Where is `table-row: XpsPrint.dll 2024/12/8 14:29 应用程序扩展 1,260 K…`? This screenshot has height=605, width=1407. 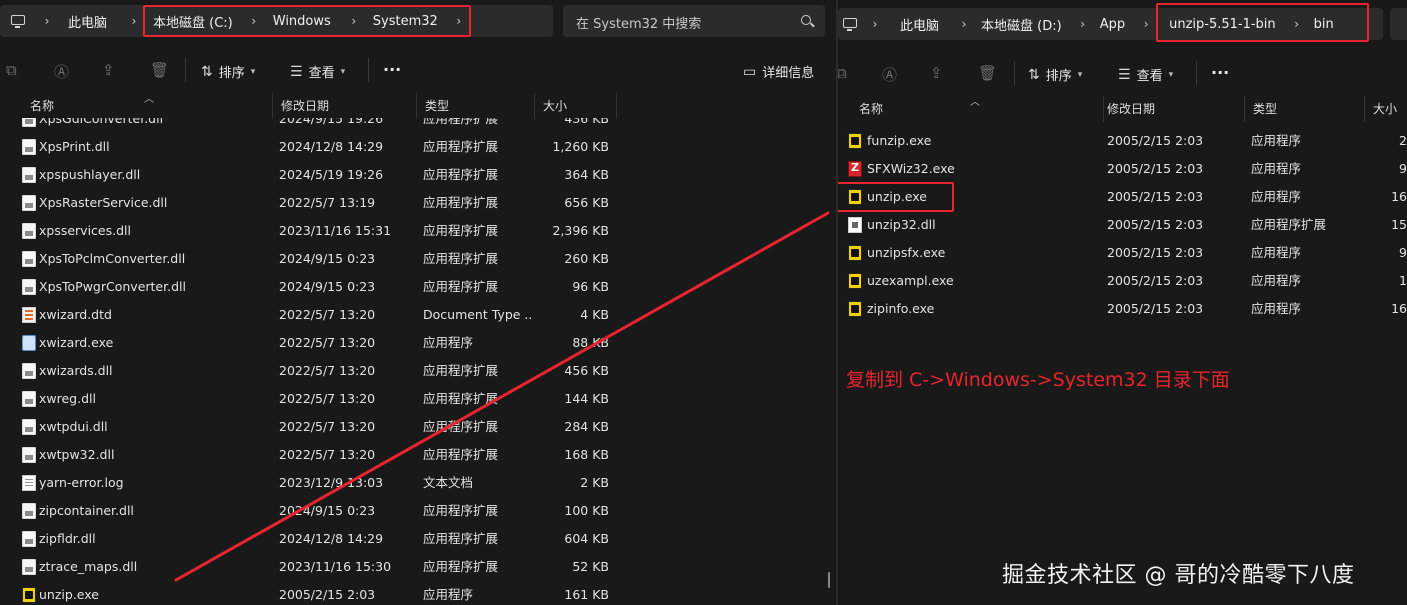 table-row: XpsPrint.dll 2024/12/8 14:29 应用程序扩展 1,260 K… is located at coordinates (418, 147).